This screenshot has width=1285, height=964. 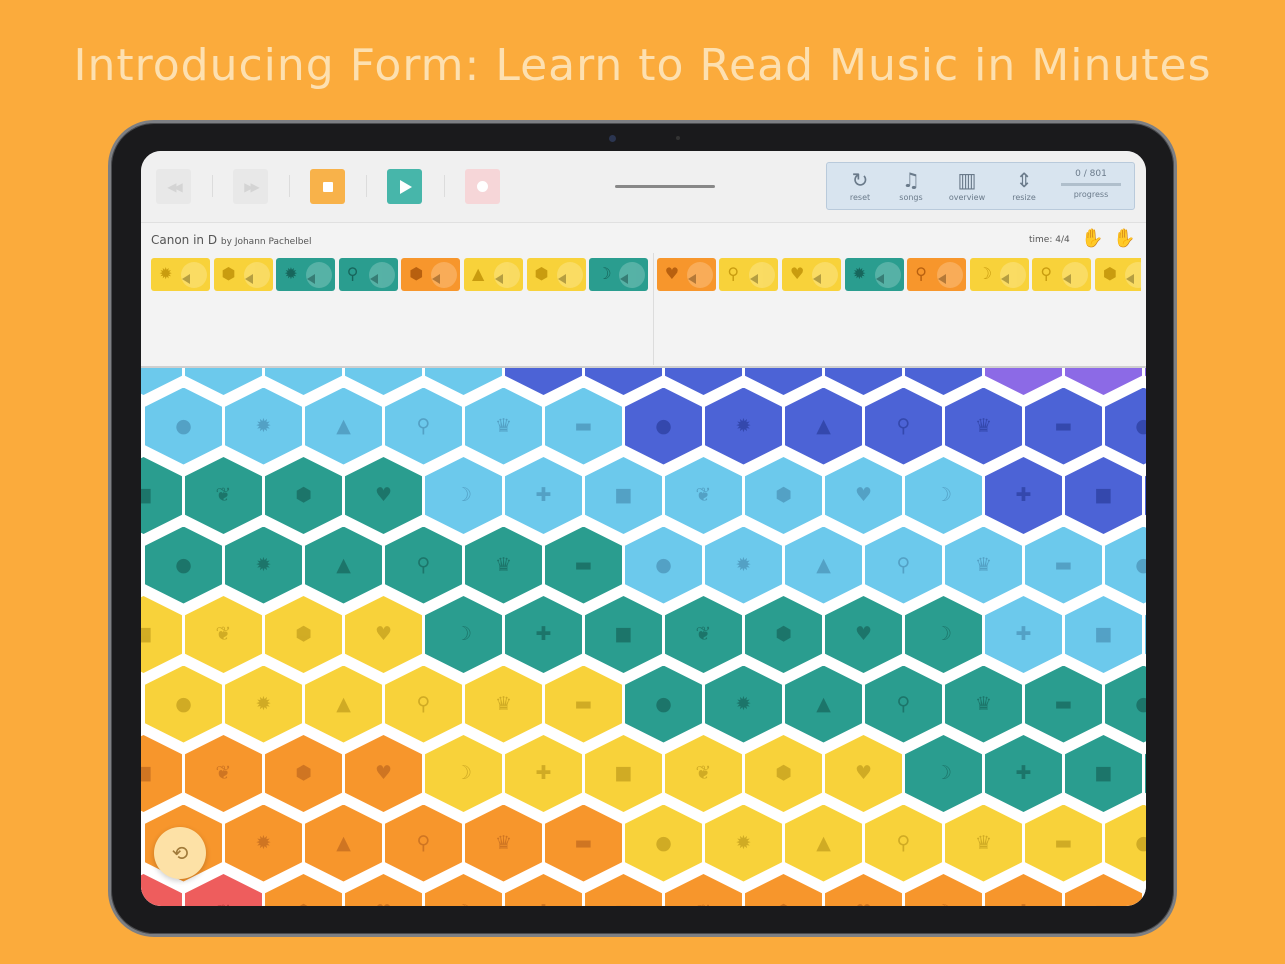 What do you see at coordinates (482, 186) in the screenshot?
I see `record-button` at bounding box center [482, 186].